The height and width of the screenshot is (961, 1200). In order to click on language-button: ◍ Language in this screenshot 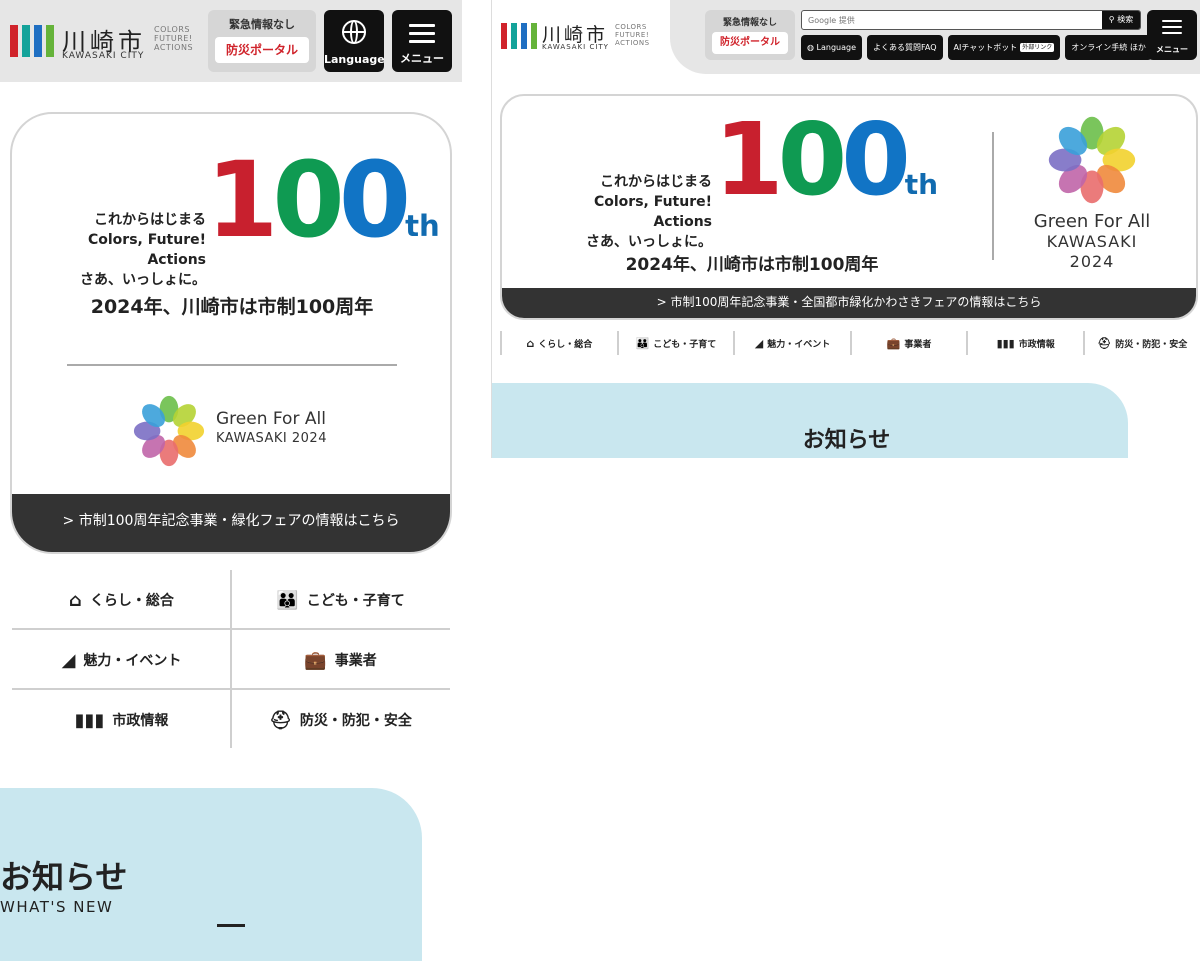, I will do `click(832, 47)`.